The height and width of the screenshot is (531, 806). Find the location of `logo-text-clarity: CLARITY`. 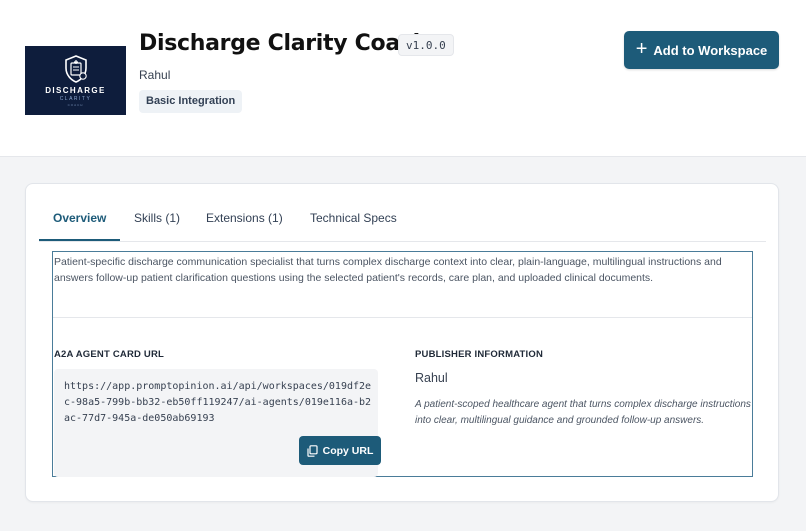

logo-text-clarity: CLARITY is located at coordinates (75, 99).